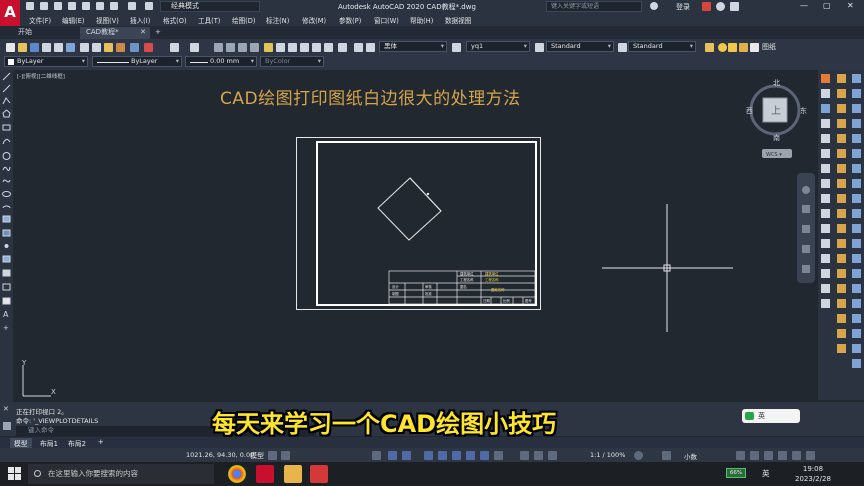 This screenshot has height=486, width=864. What do you see at coordinates (22, 47) in the screenshot?
I see `open-icon` at bounding box center [22, 47].